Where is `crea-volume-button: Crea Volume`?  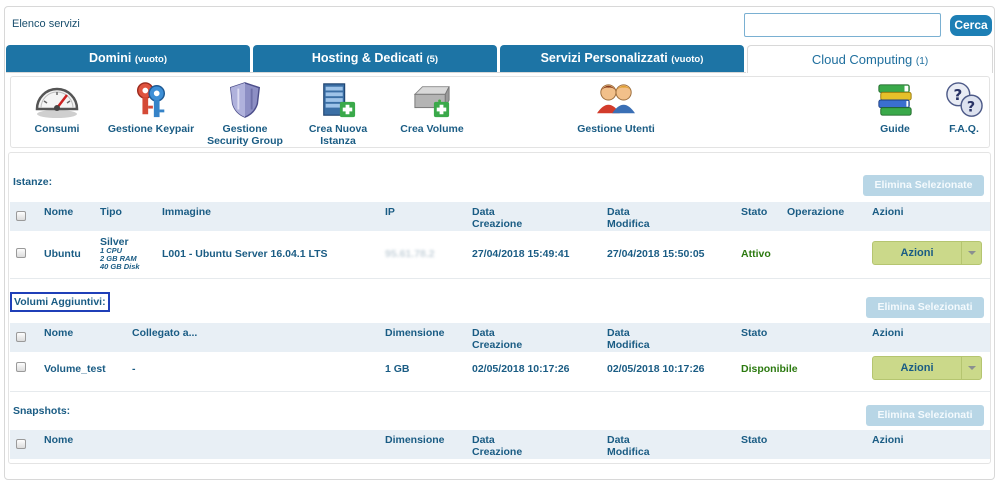 crea-volume-button: Crea Volume is located at coordinates (432, 108).